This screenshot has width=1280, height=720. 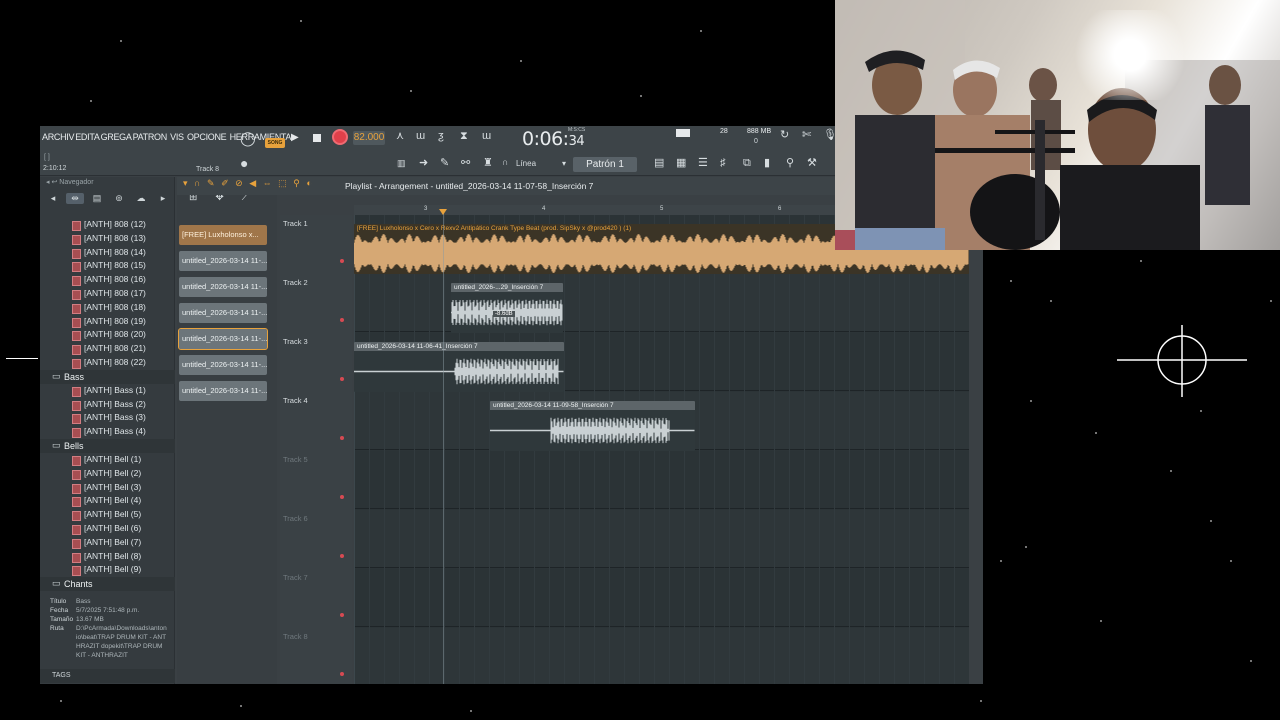 I want to click on browser-file-item: [ANTH] Bell (4), so click(x=107, y=501).